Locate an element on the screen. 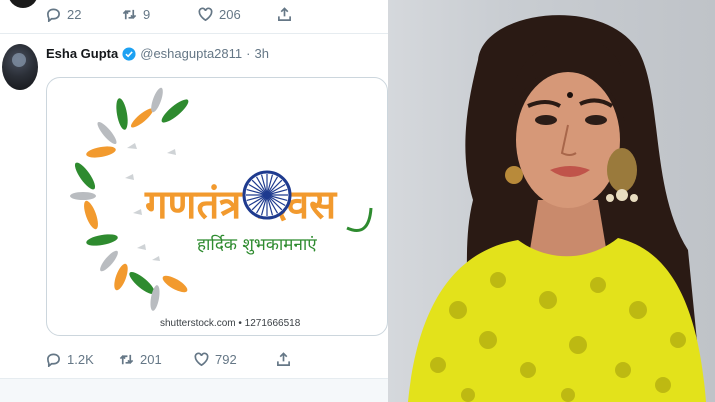 The image size is (715, 402). tweet-actions: 1.2K 201 792 is located at coordinates (168, 359).